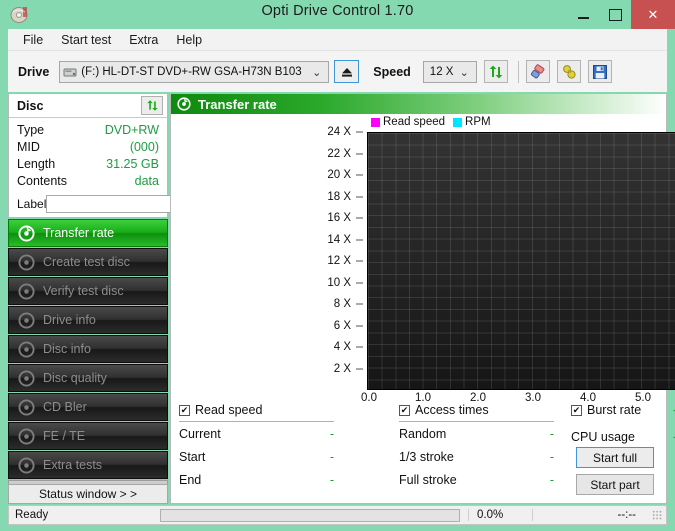  I want to click on stat-key-full-stroke: Full stroke, so click(428, 479).